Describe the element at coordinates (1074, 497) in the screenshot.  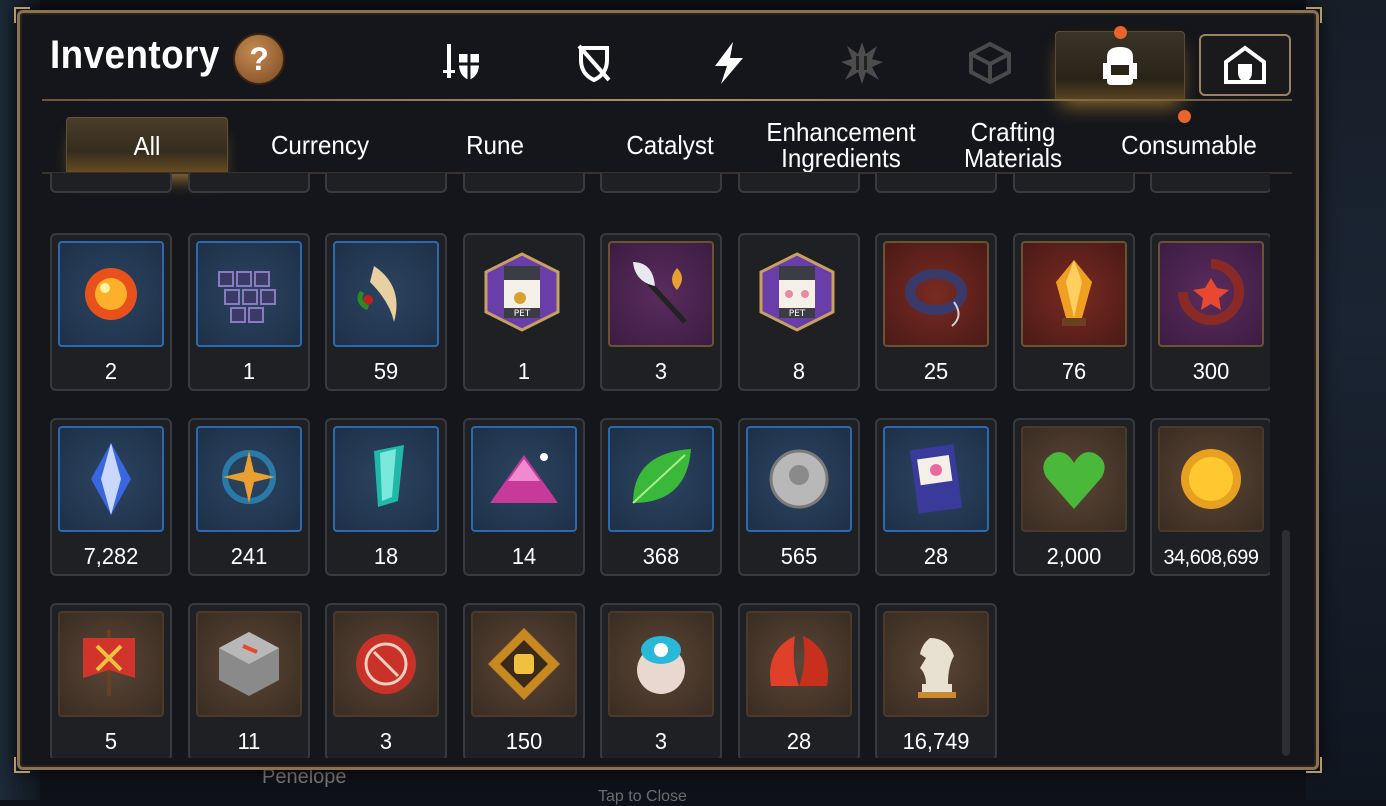
I see `inventory-slot: 2,000` at that location.